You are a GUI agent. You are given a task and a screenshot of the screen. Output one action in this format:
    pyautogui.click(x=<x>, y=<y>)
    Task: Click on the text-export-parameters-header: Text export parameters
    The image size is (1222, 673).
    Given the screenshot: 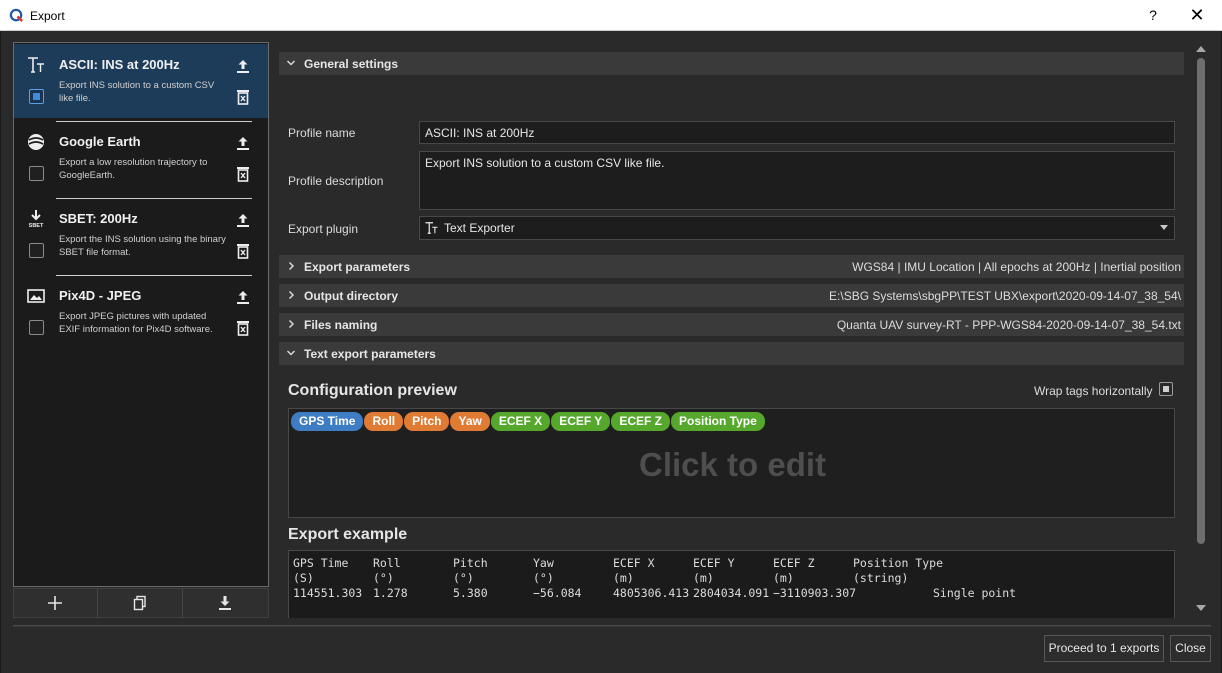 What is the action you would take?
    pyautogui.click(x=731, y=353)
    